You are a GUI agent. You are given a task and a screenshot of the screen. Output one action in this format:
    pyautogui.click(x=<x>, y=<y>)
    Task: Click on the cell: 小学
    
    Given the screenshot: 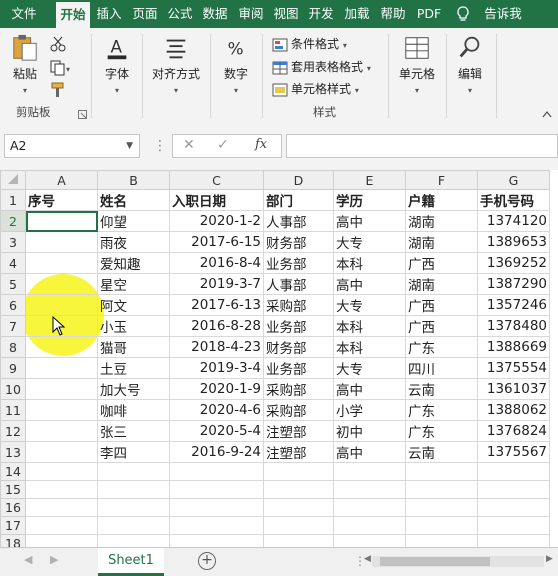 What is the action you would take?
    pyautogui.click(x=369, y=410)
    